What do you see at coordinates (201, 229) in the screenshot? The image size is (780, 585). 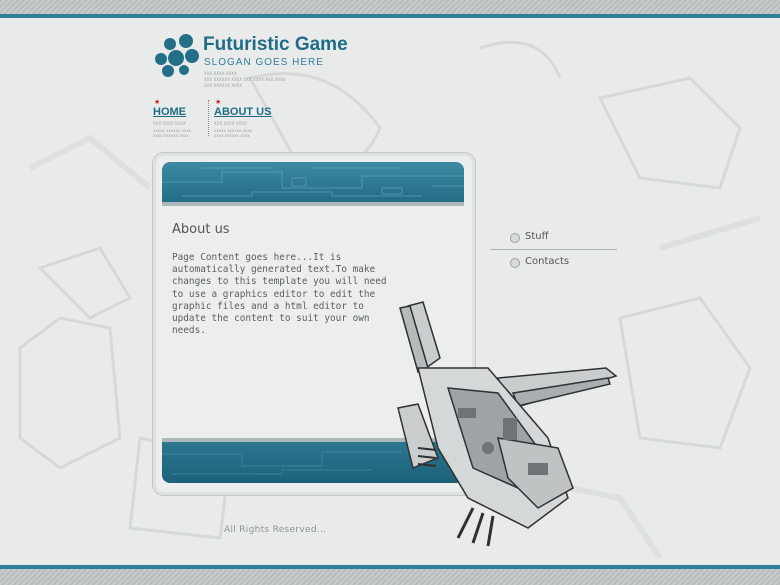 I see `page-title: About us` at bounding box center [201, 229].